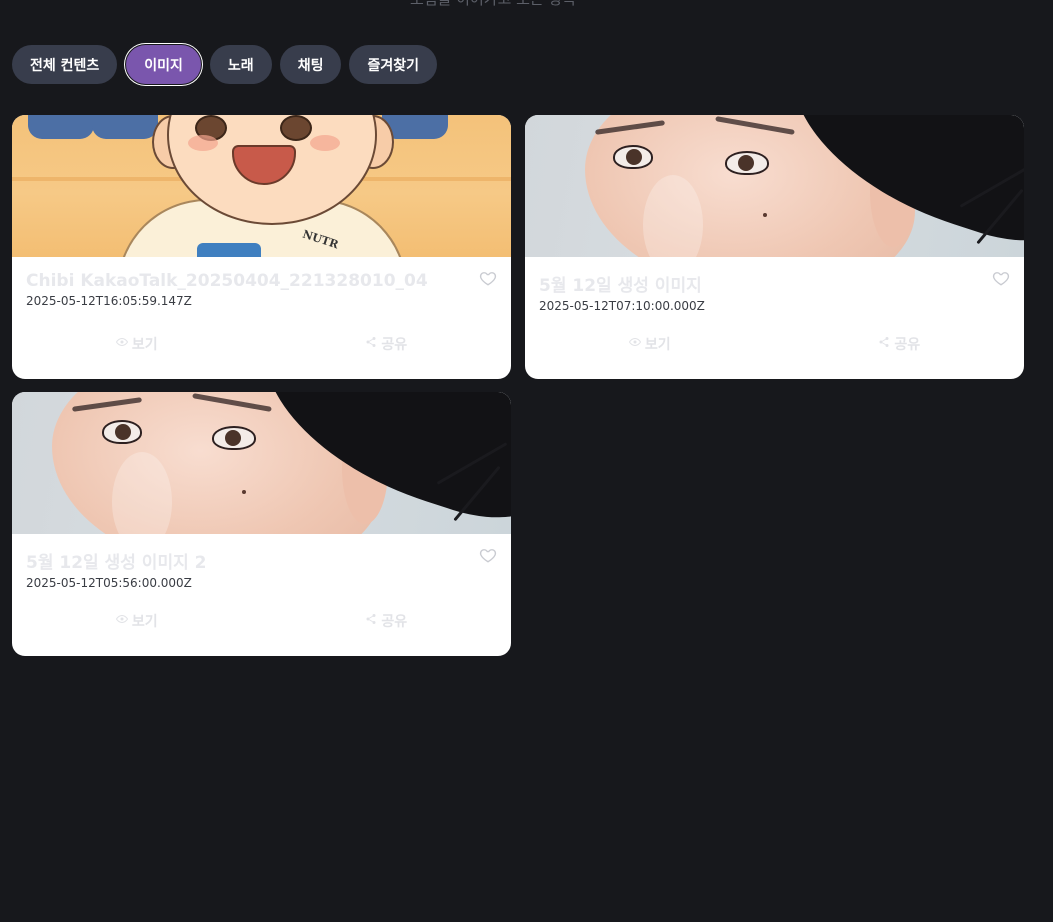 The width and height of the screenshot is (1053, 922). I want to click on tab-all-content: 전체 컨텐츠, so click(65, 64).